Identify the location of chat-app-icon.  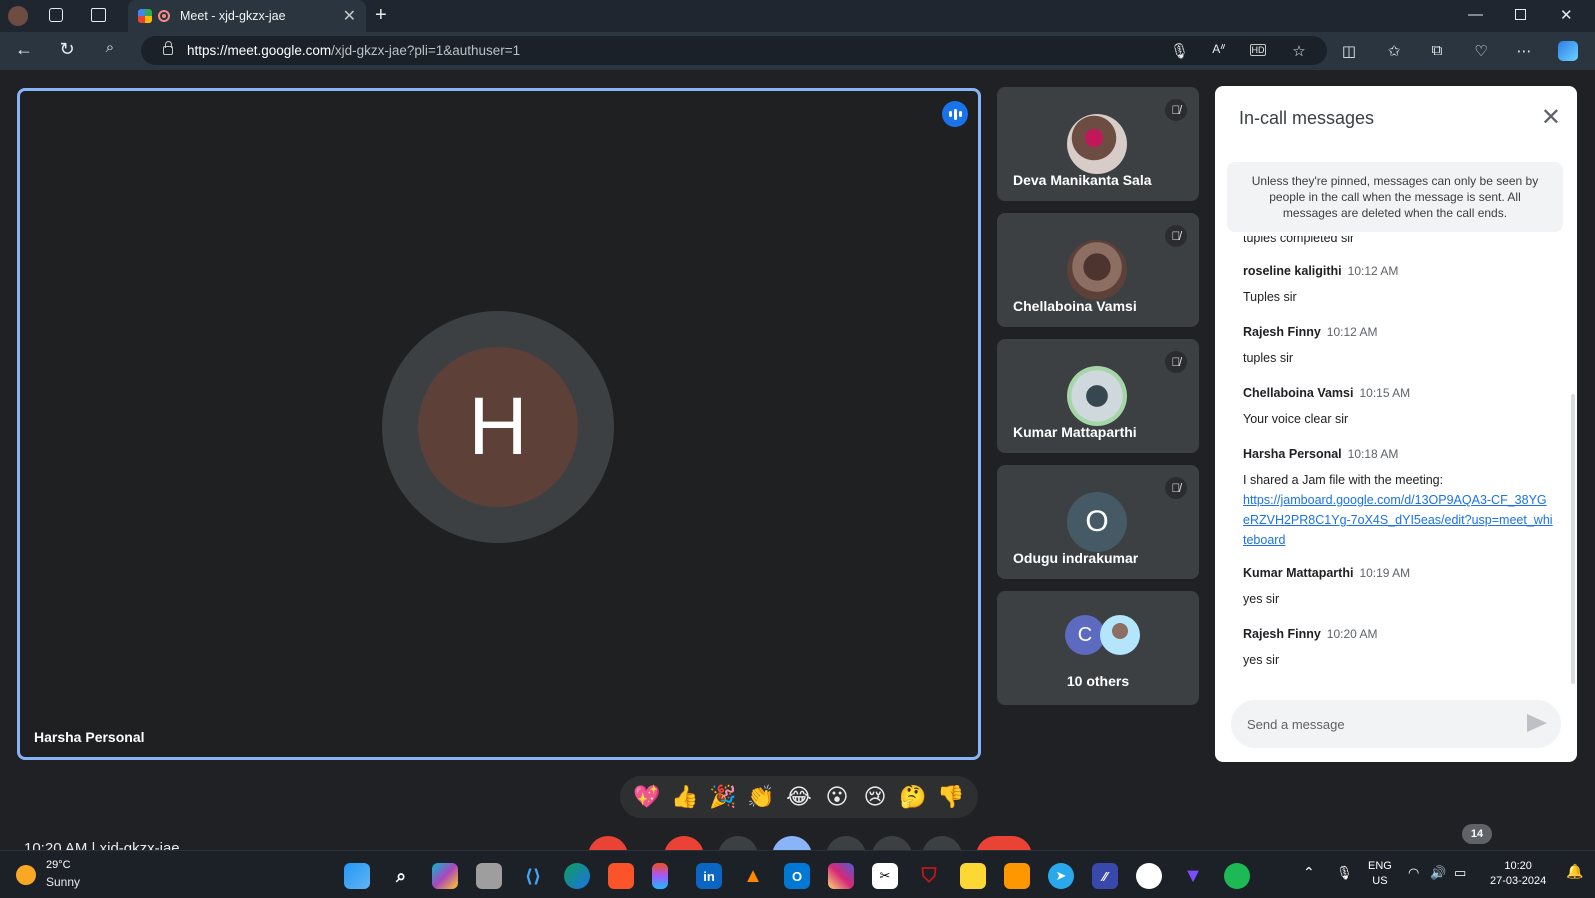
(973, 876).